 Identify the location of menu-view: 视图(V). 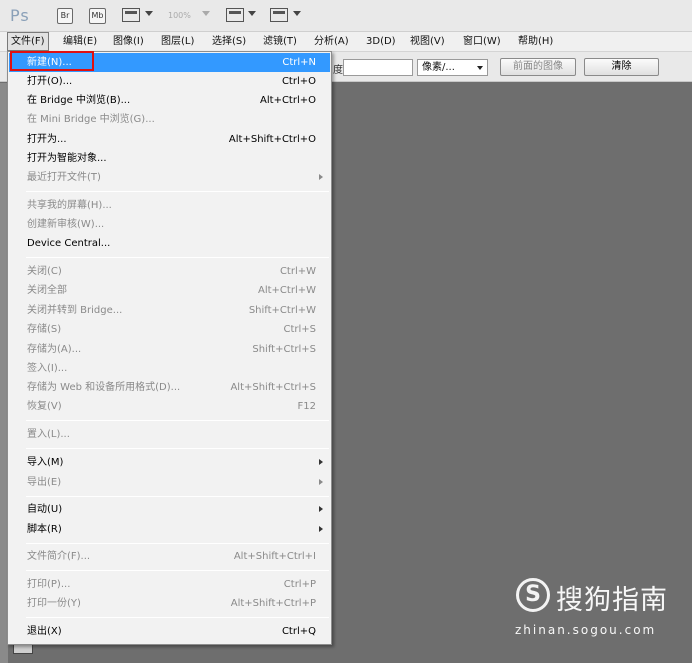
(427, 41).